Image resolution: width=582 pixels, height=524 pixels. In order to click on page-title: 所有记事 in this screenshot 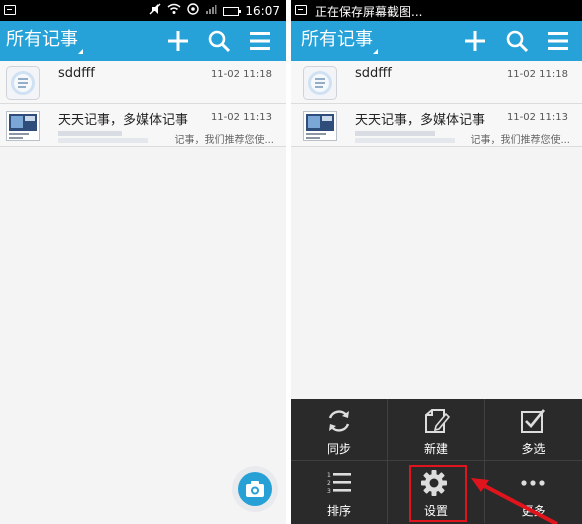, I will do `click(42, 40)`.